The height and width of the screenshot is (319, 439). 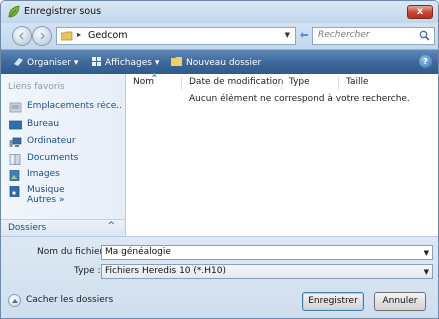 I want to click on filename-label: Nom du fichier :, so click(x=73, y=252).